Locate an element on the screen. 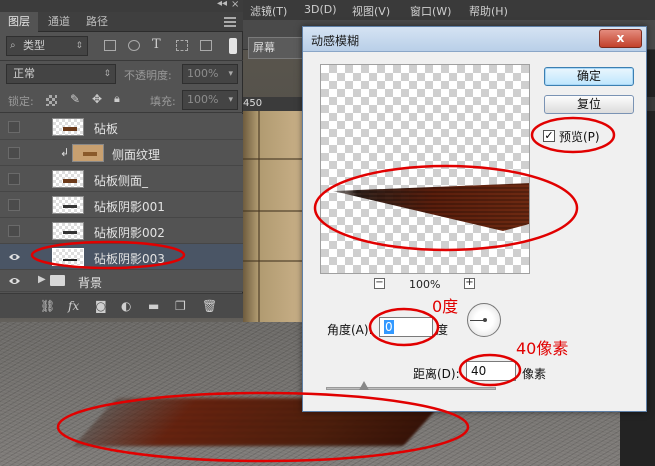 This screenshot has height=466, width=655. layer-name: 砧板阴影001 is located at coordinates (129, 207).